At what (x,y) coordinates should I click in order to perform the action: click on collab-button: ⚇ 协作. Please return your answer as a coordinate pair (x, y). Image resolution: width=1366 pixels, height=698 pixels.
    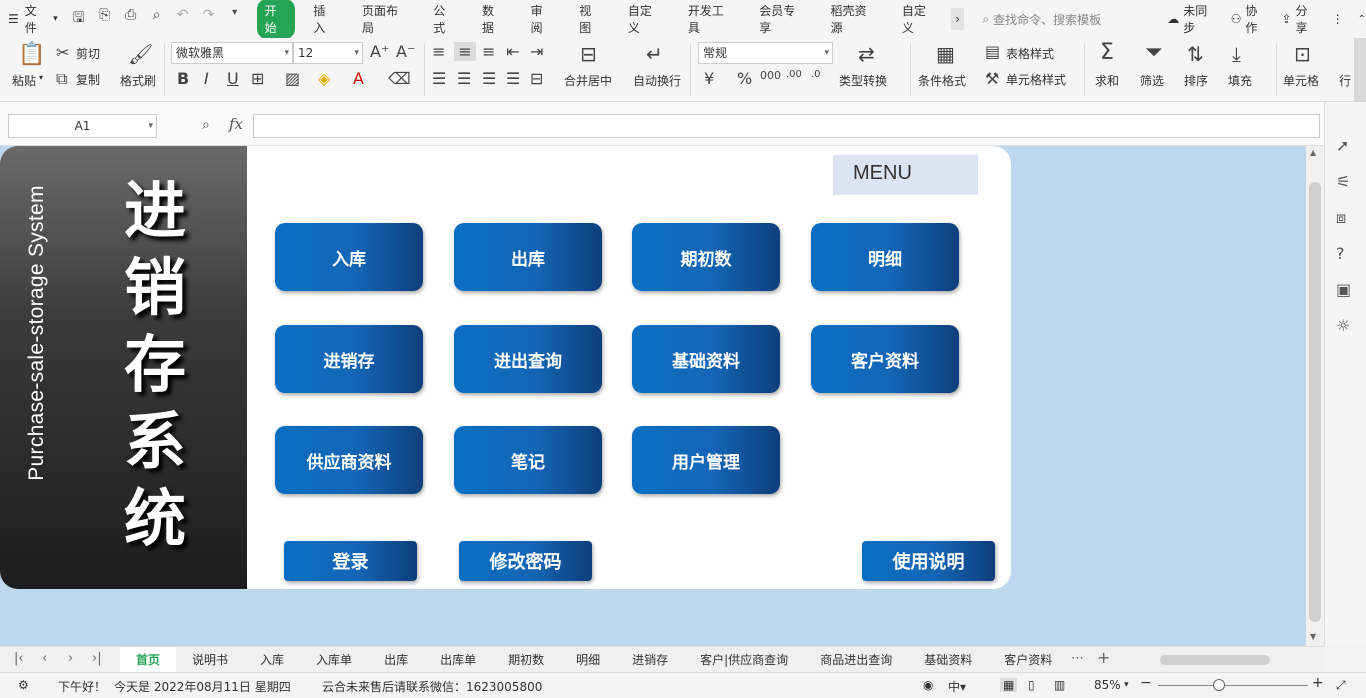
    Looking at the image, I should click on (1249, 19).